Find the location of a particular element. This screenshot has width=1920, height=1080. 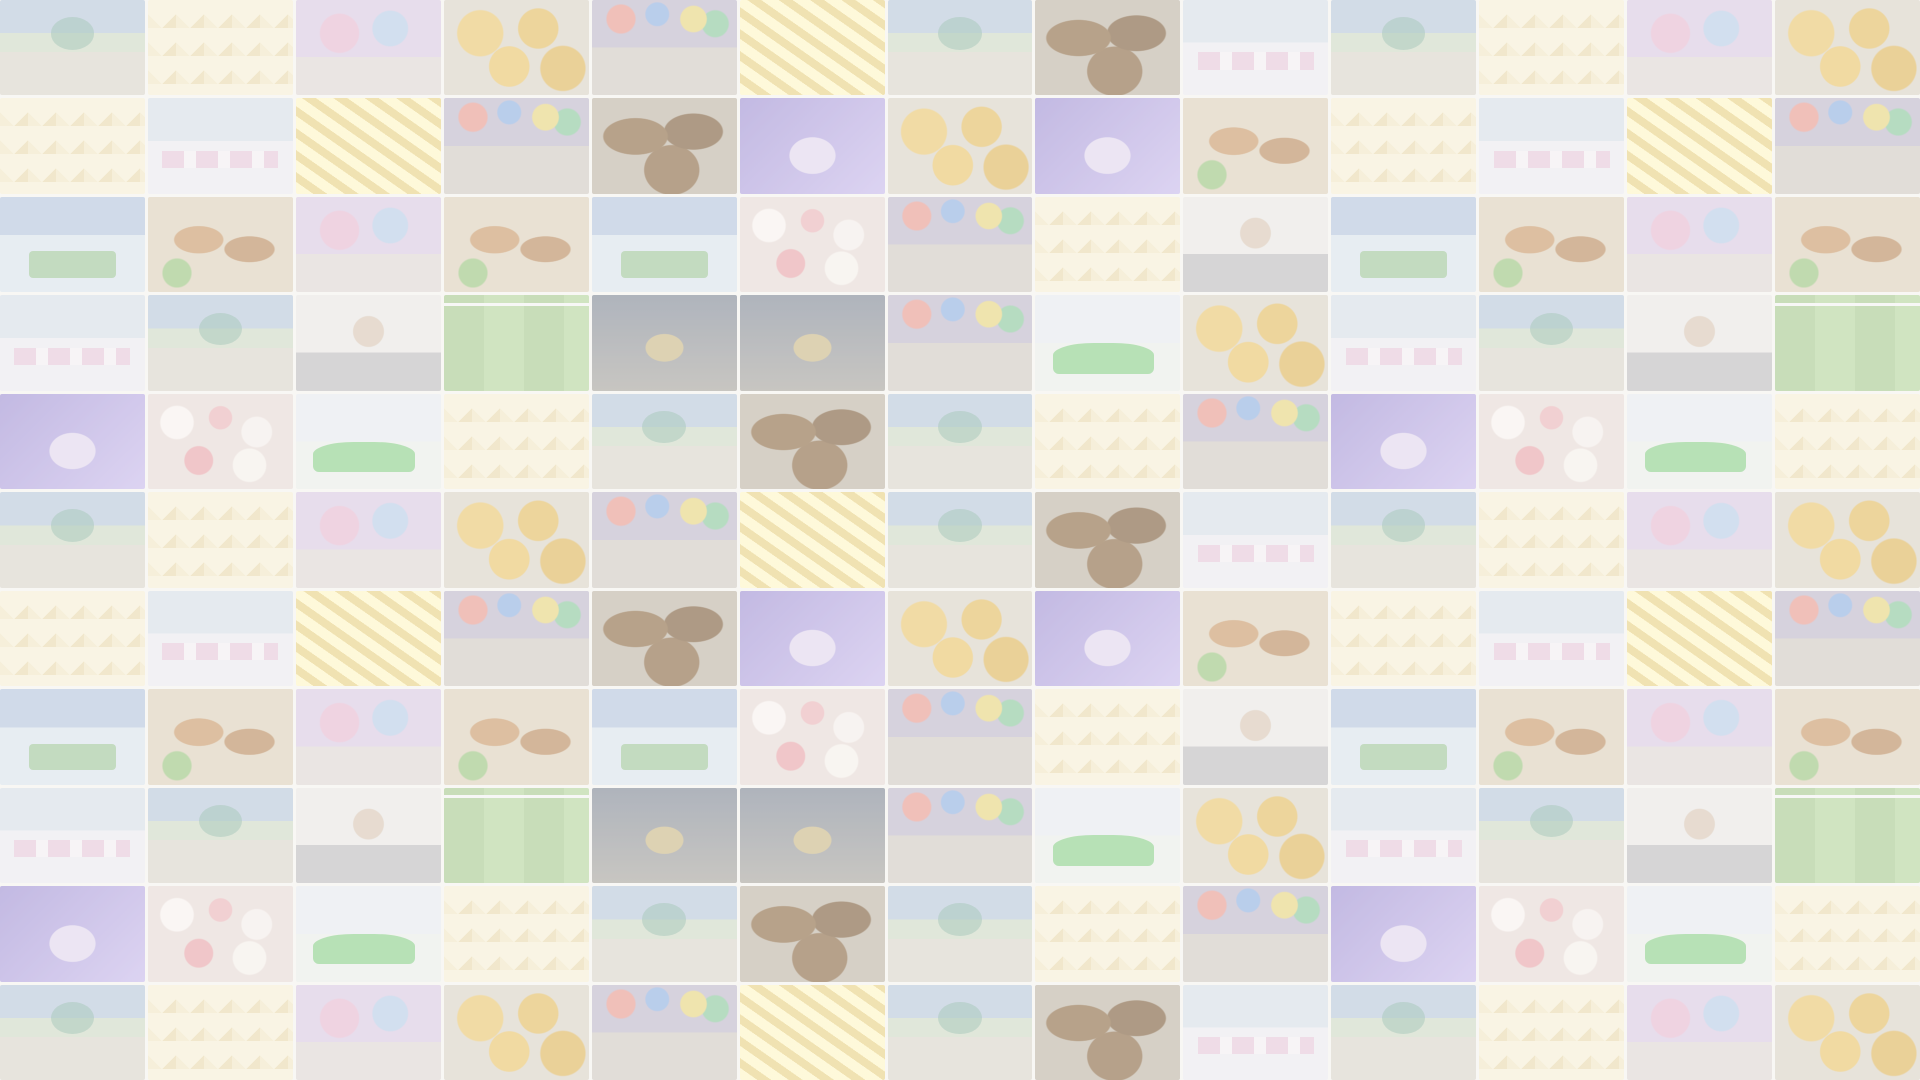

collage-photo-field is located at coordinates (1847, 343).